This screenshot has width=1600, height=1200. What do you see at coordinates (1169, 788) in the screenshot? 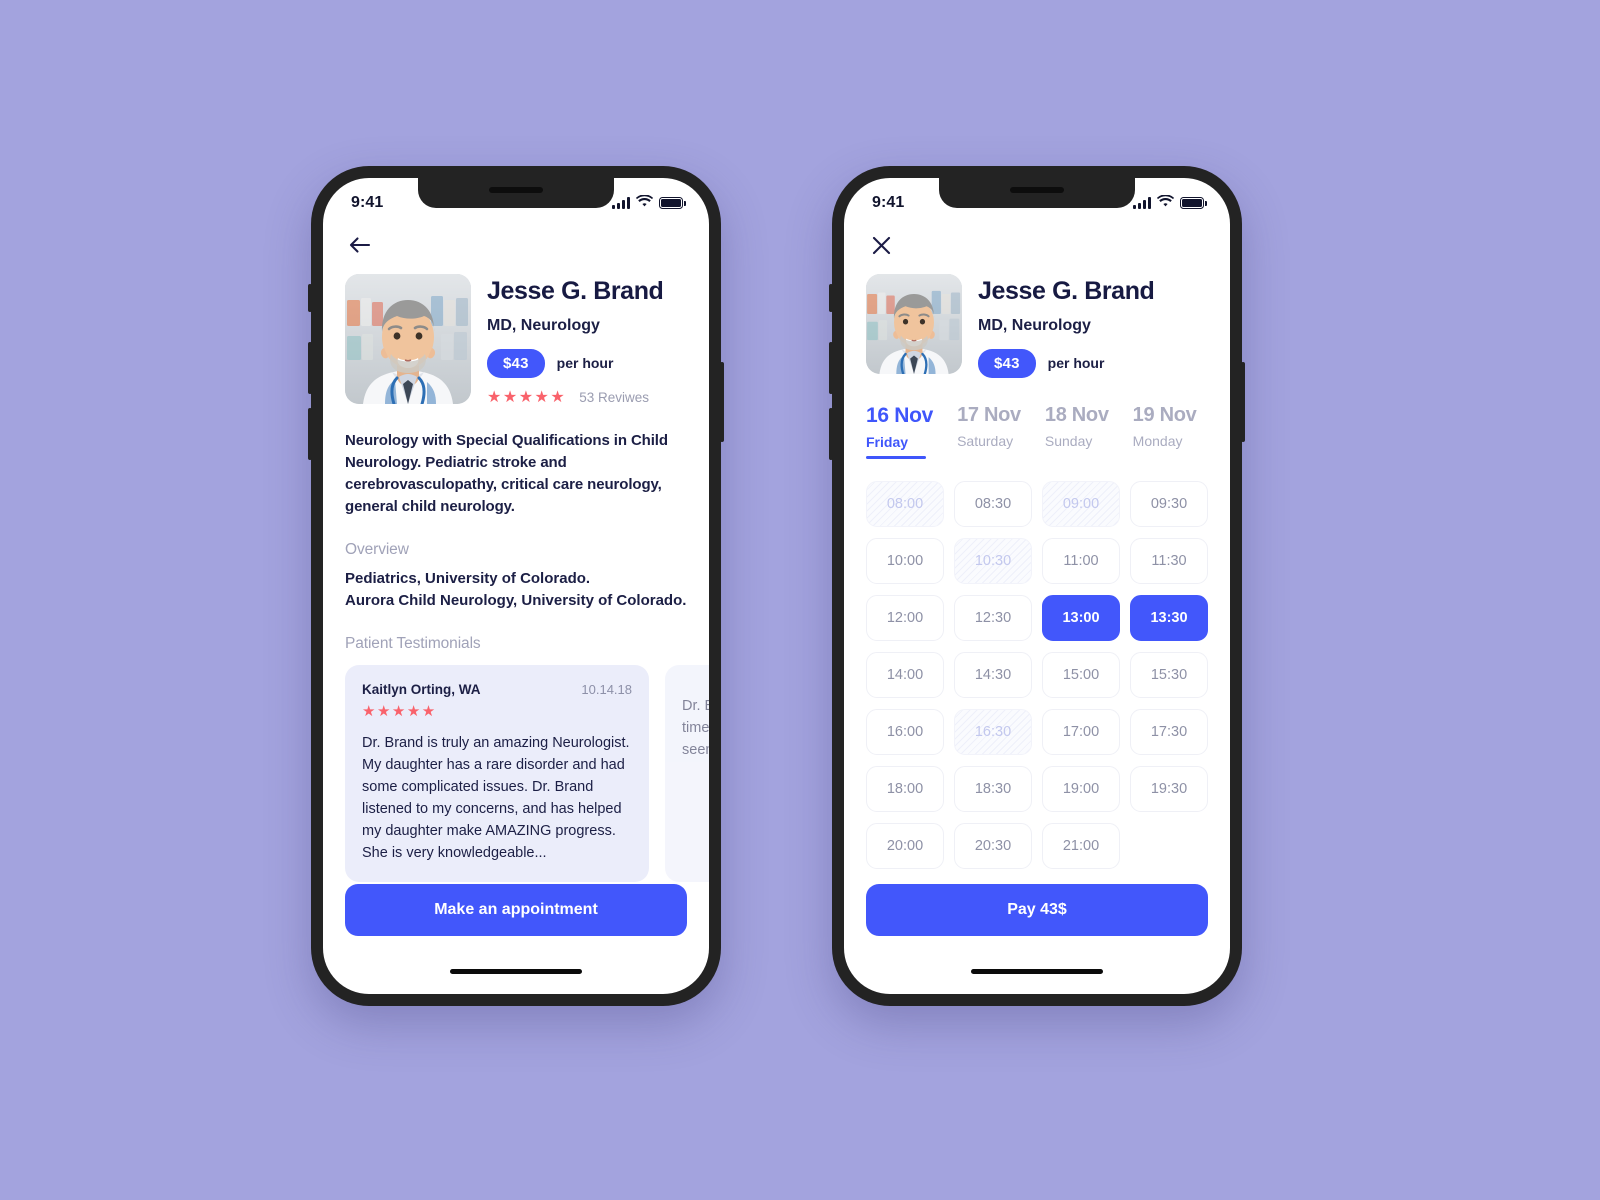
I see `time-slot-1930: 19:30` at bounding box center [1169, 788].